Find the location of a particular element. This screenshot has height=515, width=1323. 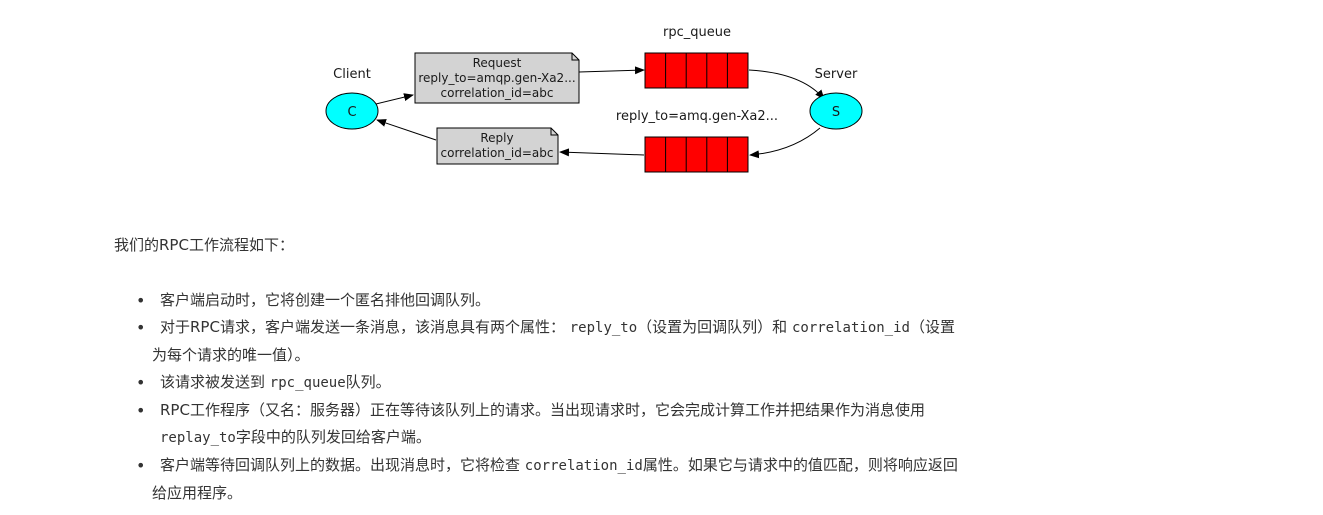

reply-queue-to-reply-edge is located at coordinates (602, 152).